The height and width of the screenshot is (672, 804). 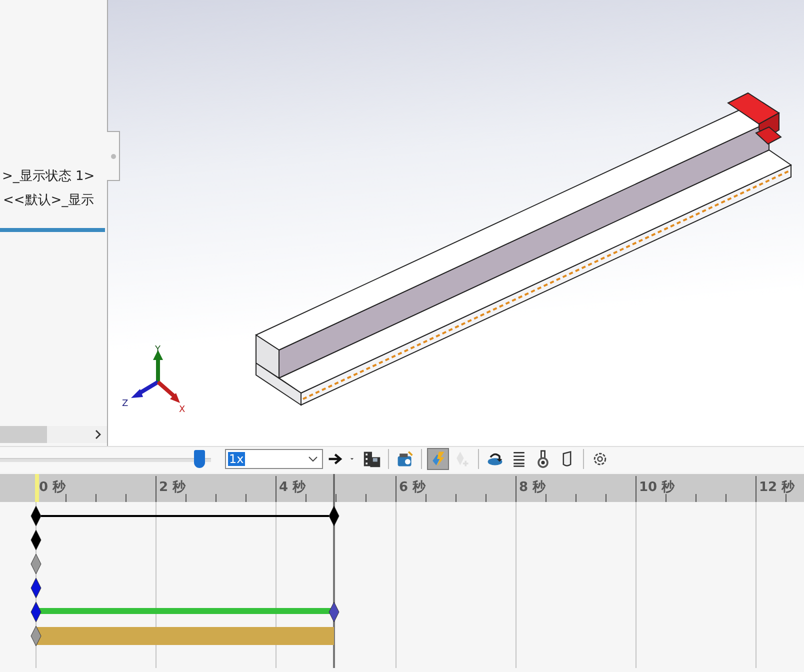 I want to click on chevron-down-icon, so click(x=313, y=459).